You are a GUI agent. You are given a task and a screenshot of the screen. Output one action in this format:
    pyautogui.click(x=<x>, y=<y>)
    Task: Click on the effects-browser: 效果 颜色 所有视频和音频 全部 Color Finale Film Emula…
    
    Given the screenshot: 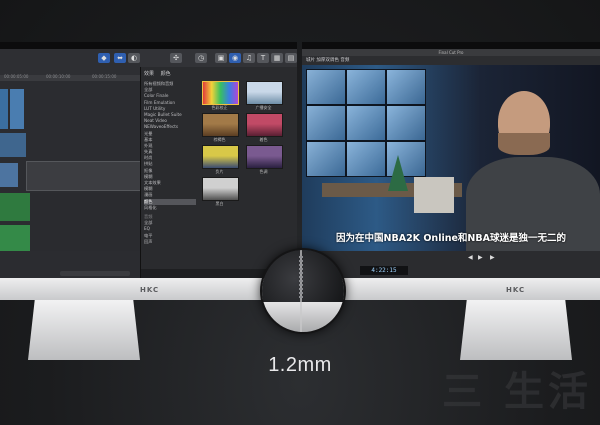 What is the action you would take?
    pyautogui.click(x=218, y=172)
    